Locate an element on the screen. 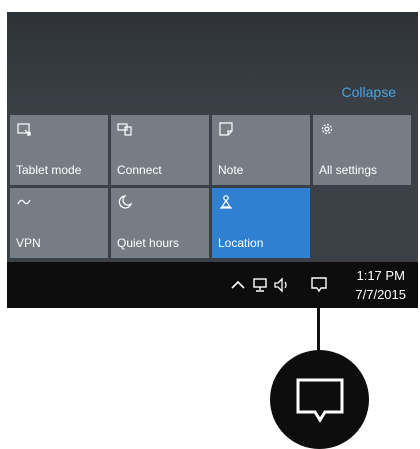 The width and height of the screenshot is (420, 449). clock: 1:17 PM 7/7/2015 is located at coordinates (380, 285).